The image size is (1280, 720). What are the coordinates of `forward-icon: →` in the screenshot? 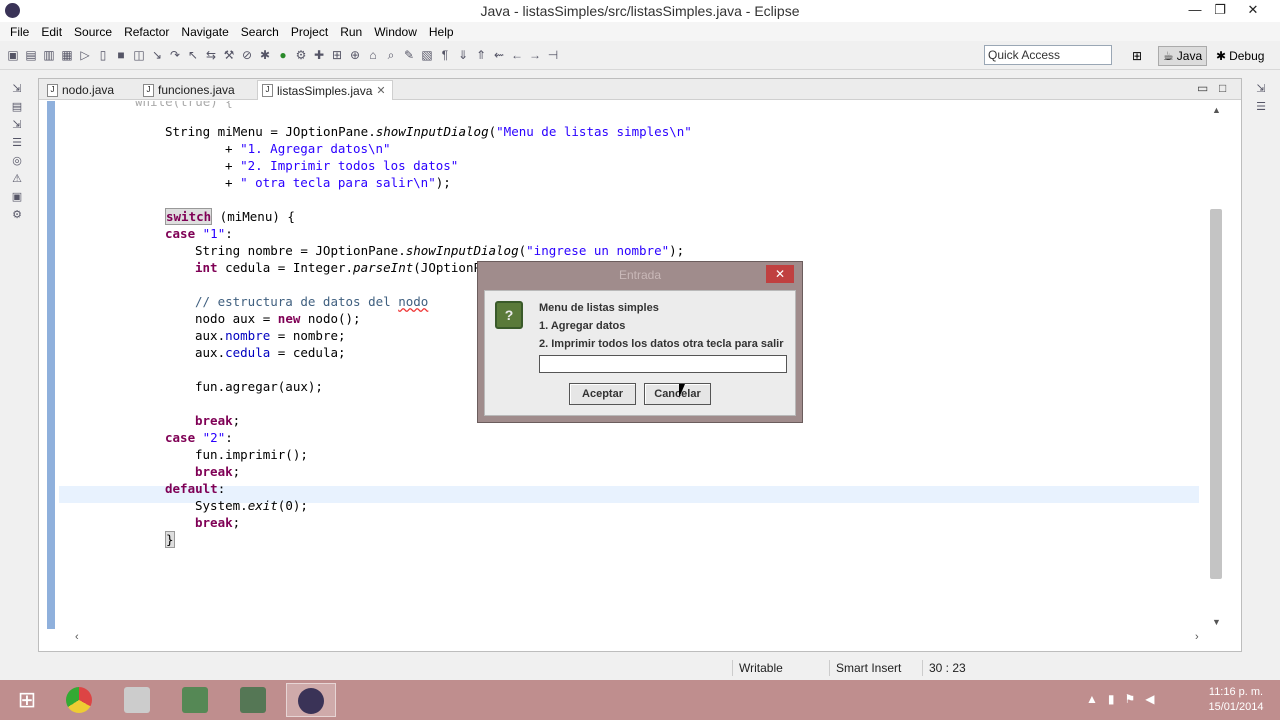 It's located at (535, 55).